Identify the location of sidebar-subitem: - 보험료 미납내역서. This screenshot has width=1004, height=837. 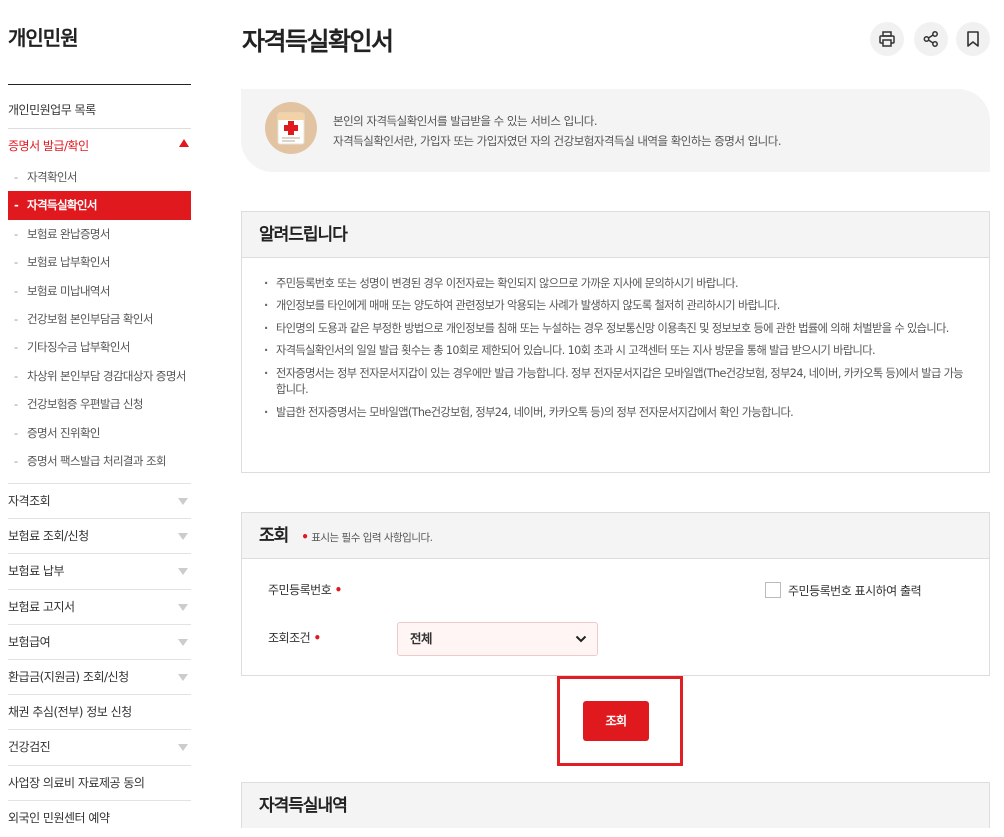
(99, 291).